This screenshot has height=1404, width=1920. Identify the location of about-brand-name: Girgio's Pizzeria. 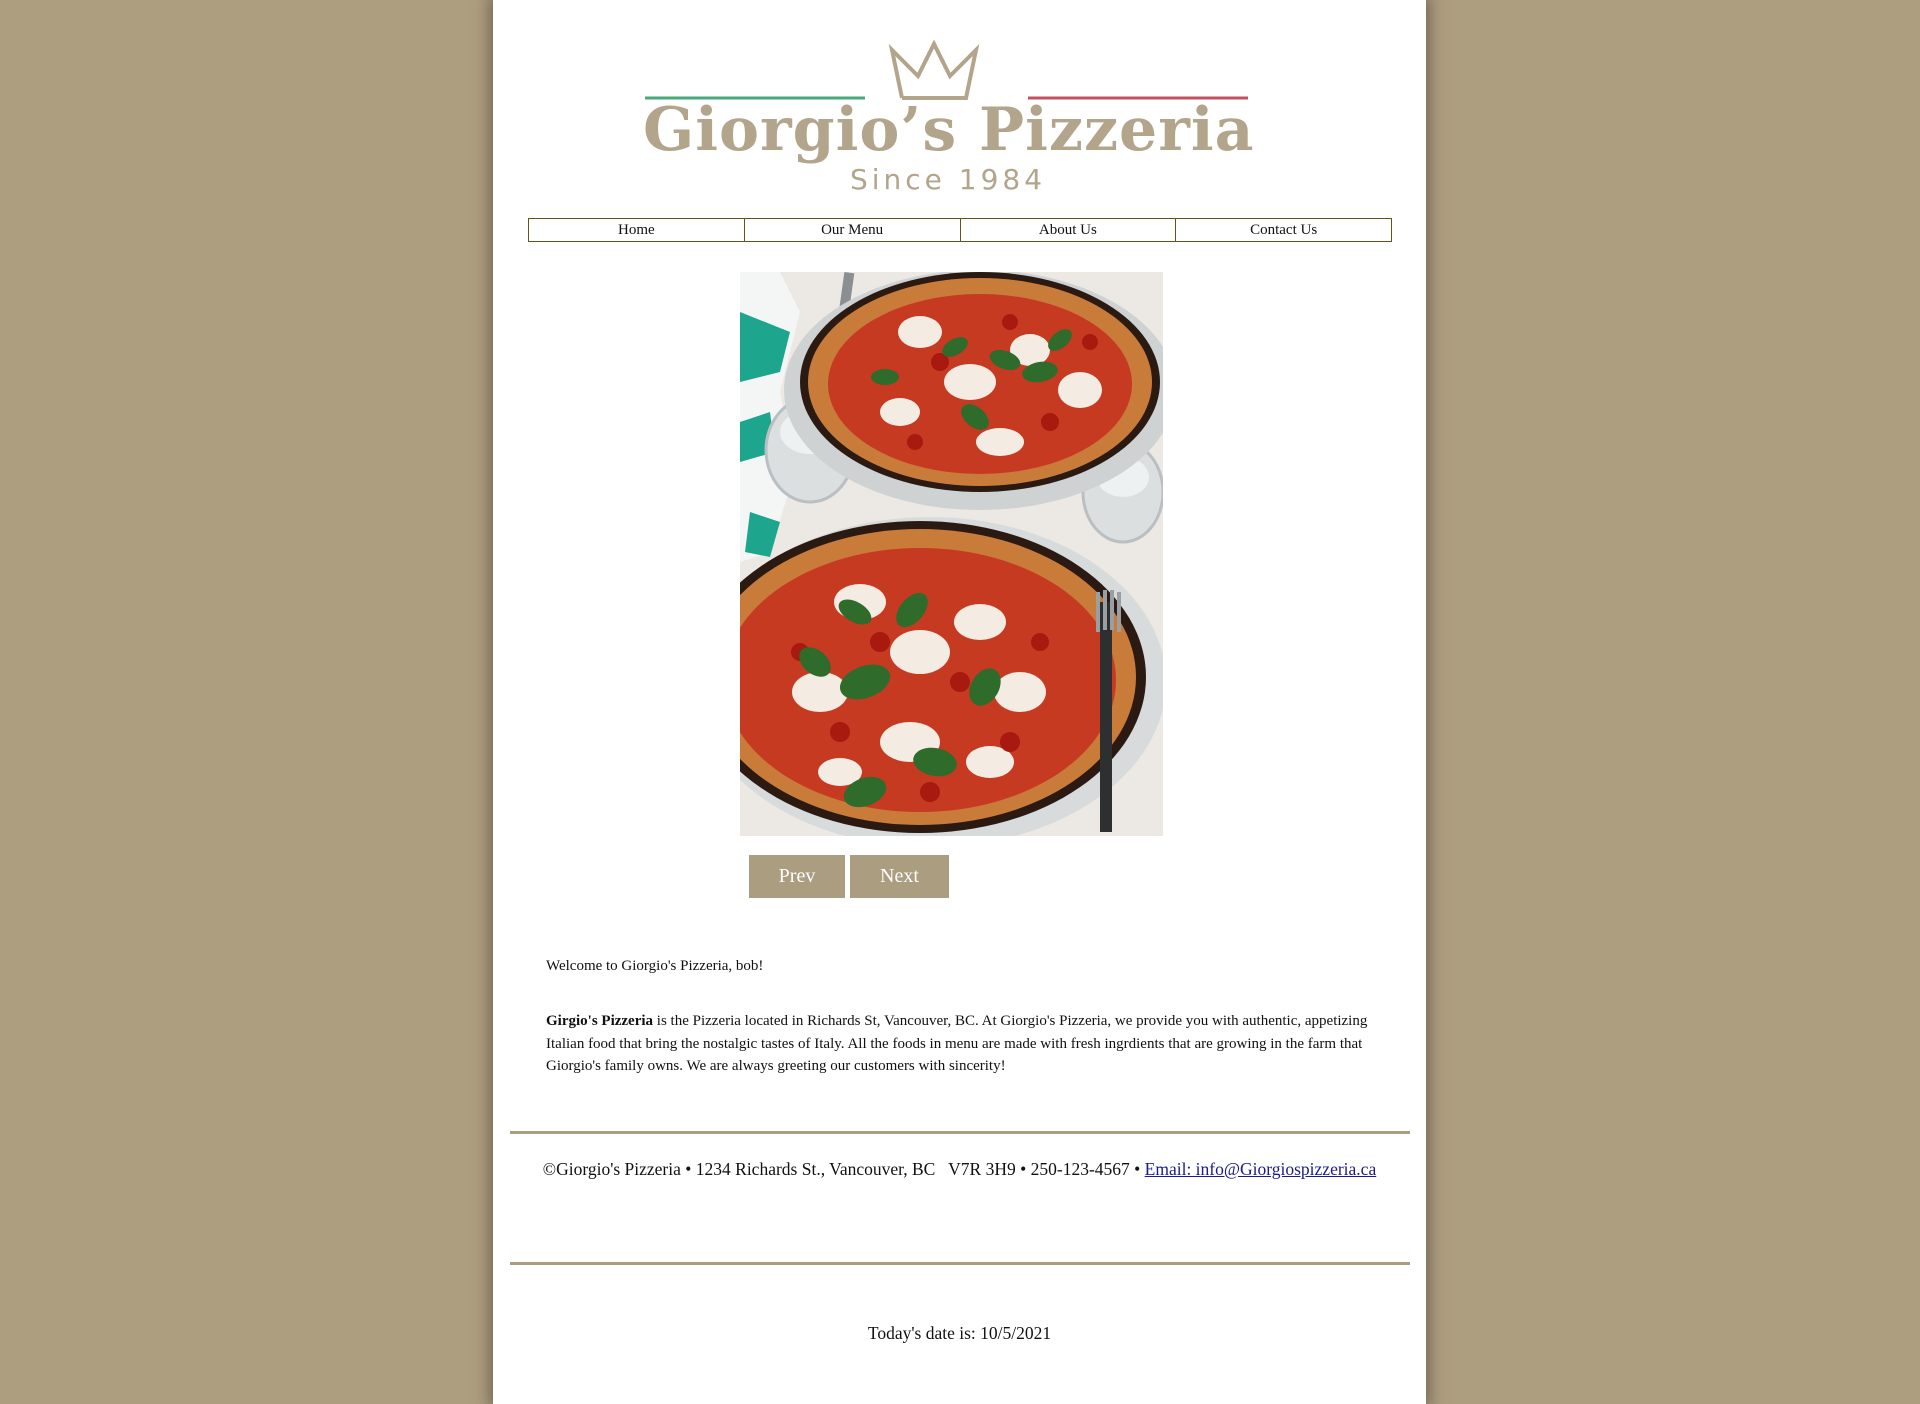
(600, 1021).